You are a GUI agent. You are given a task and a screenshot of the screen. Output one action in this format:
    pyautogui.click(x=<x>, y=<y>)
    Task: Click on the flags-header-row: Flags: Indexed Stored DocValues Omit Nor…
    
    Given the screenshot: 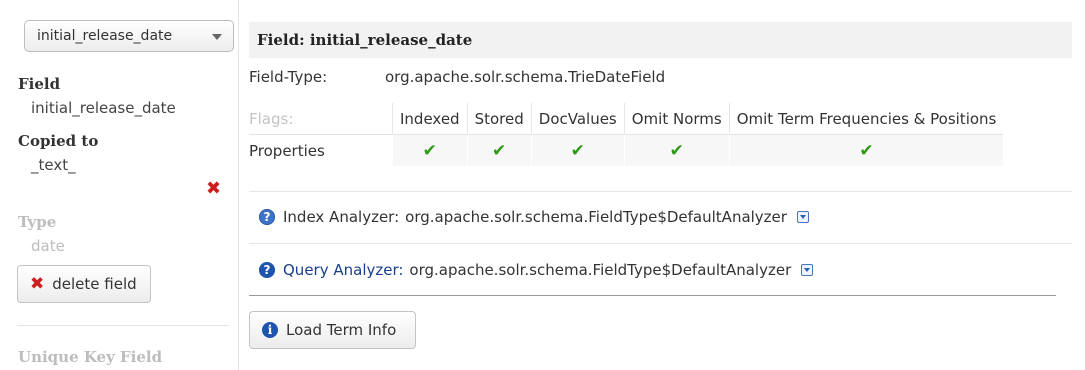 What is the action you would take?
    pyautogui.click(x=626, y=119)
    